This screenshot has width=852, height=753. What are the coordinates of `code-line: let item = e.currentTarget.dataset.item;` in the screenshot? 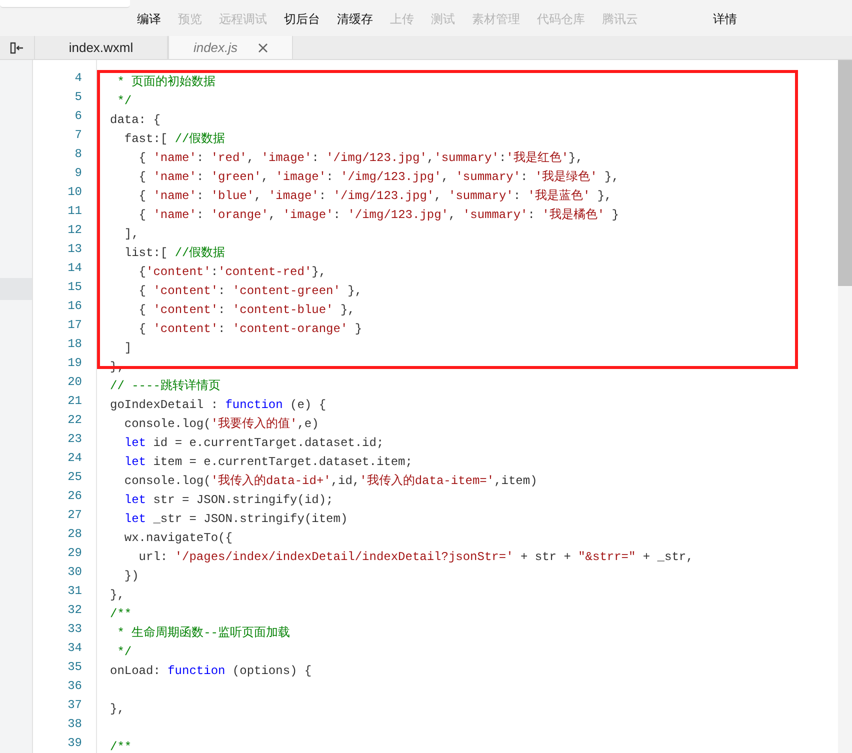 It's located at (267, 462).